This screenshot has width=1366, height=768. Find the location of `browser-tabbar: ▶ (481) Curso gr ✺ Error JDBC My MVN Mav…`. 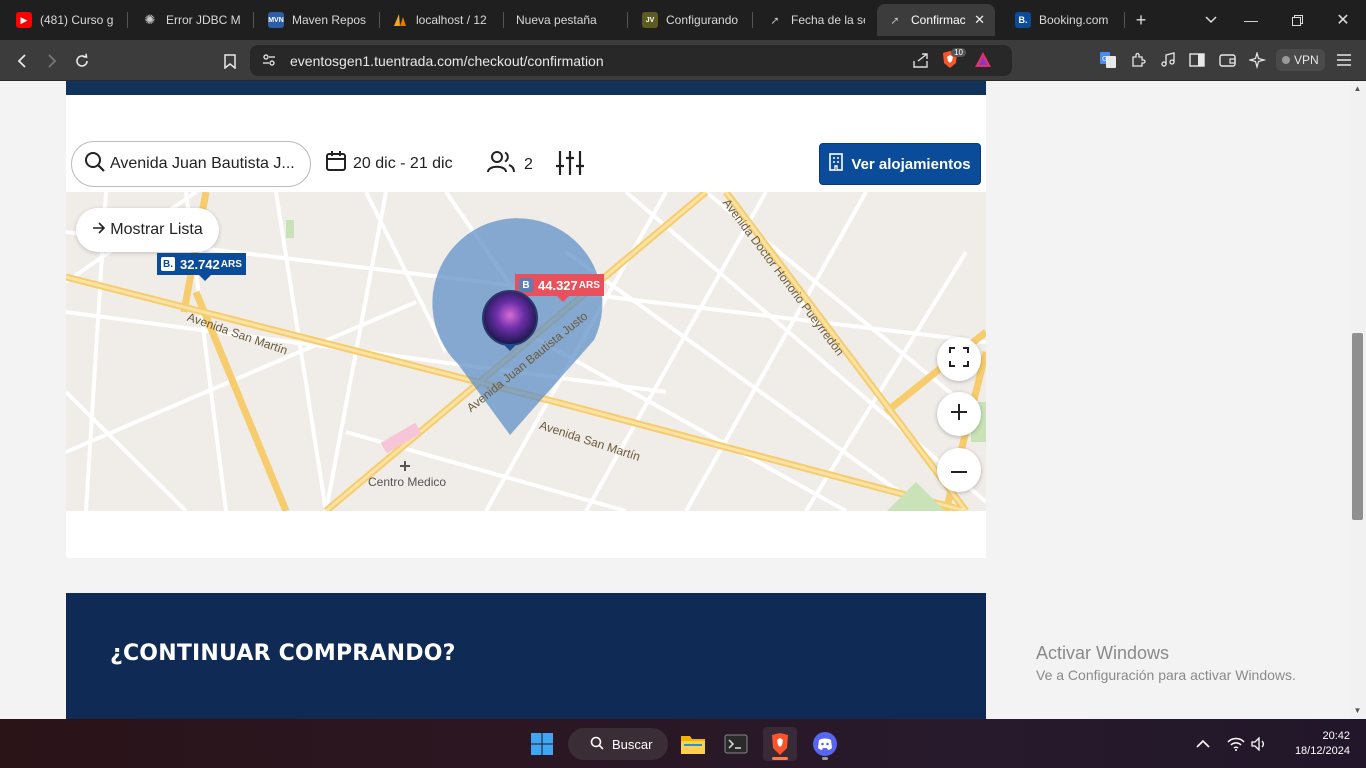

browser-tabbar: ▶ (481) Curso gr ✺ Error JDBC My MVN Mav… is located at coordinates (683, 20).